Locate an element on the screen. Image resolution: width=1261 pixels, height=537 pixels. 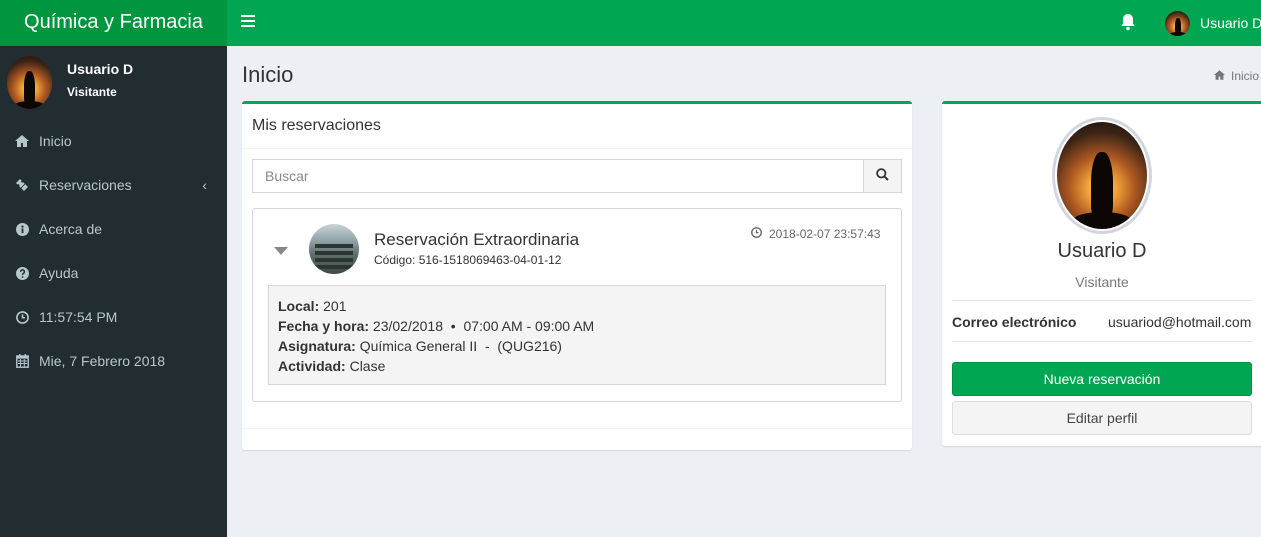
detail-value: 201 is located at coordinates (335, 306).